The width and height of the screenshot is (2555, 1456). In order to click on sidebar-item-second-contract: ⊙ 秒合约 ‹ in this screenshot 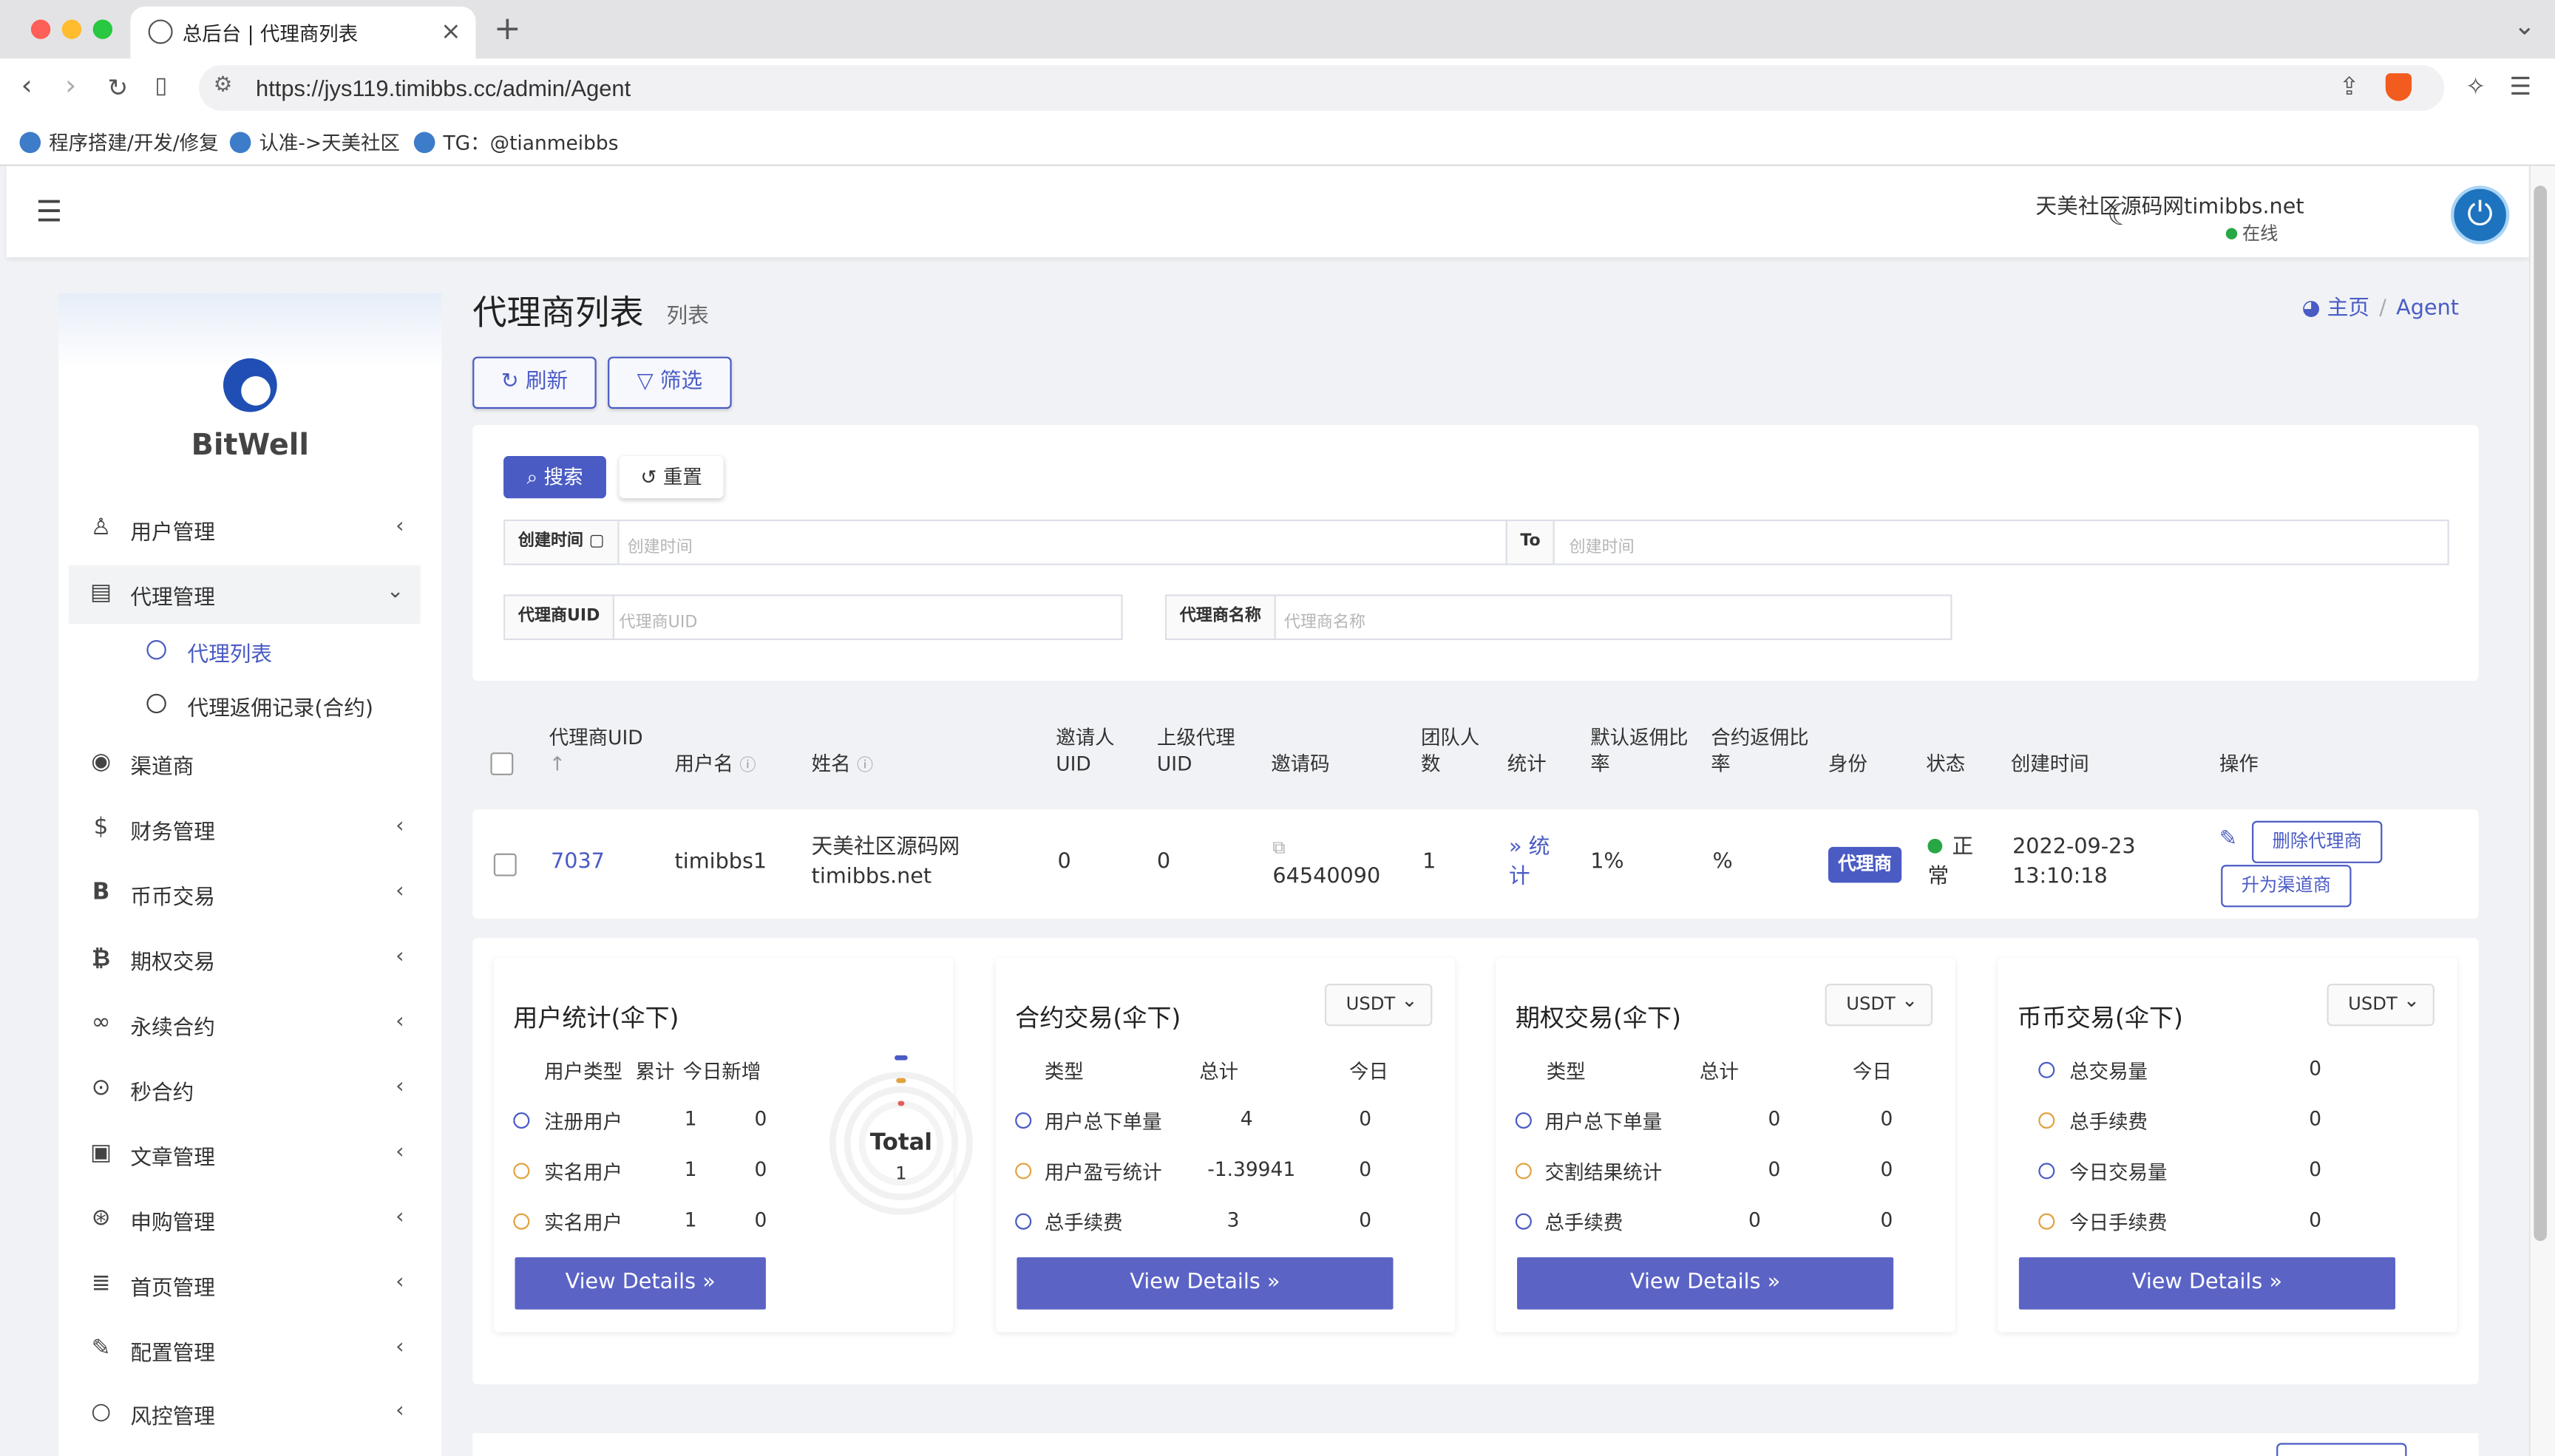, I will do `click(245, 1090)`.